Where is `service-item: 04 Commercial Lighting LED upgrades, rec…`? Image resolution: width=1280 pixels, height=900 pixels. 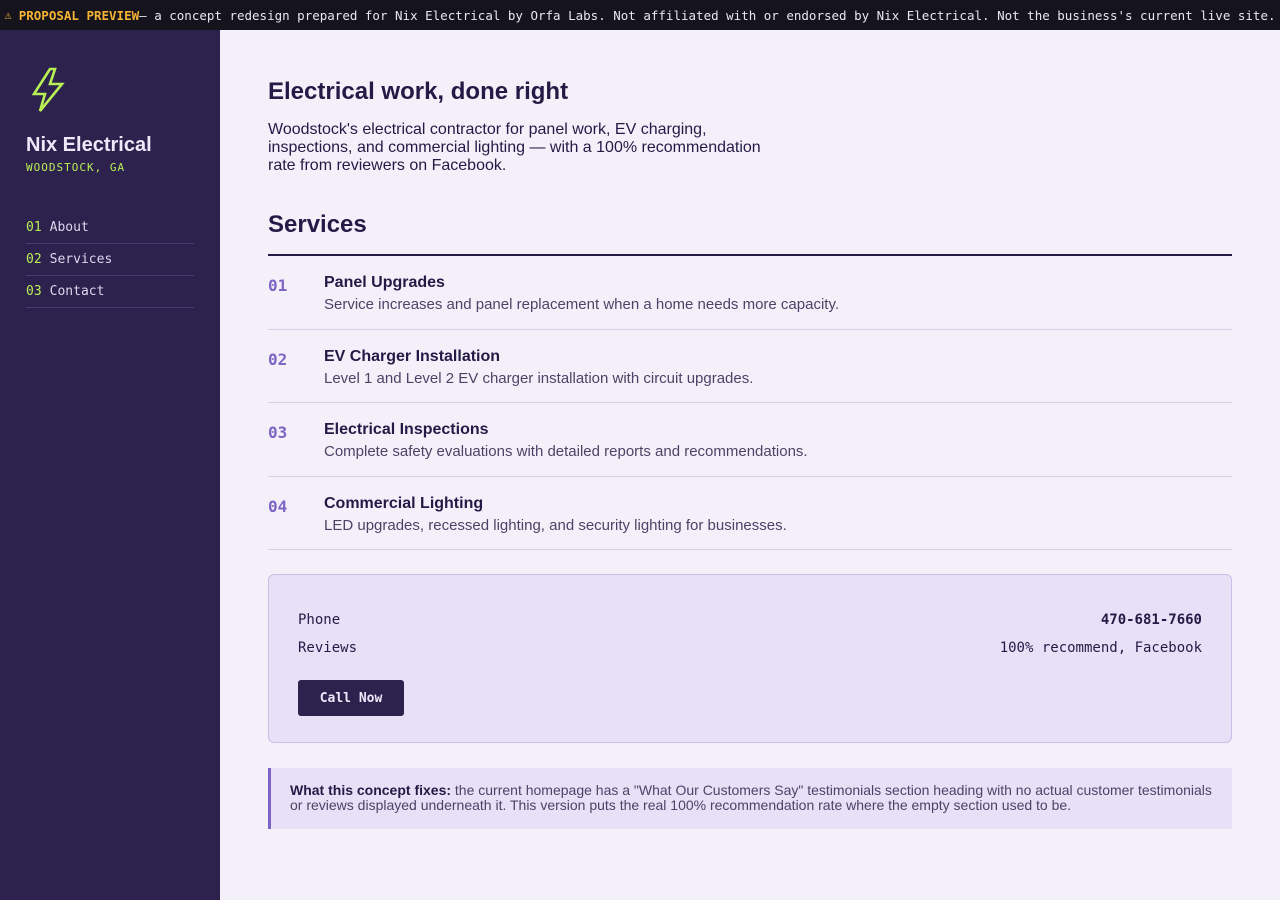
service-item: 04 Commercial Lighting LED upgrades, rec… is located at coordinates (750, 513).